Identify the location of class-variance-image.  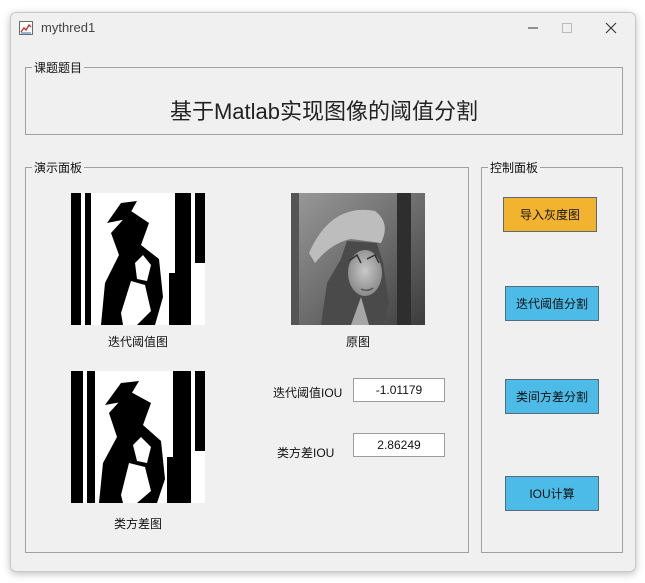
(138, 437).